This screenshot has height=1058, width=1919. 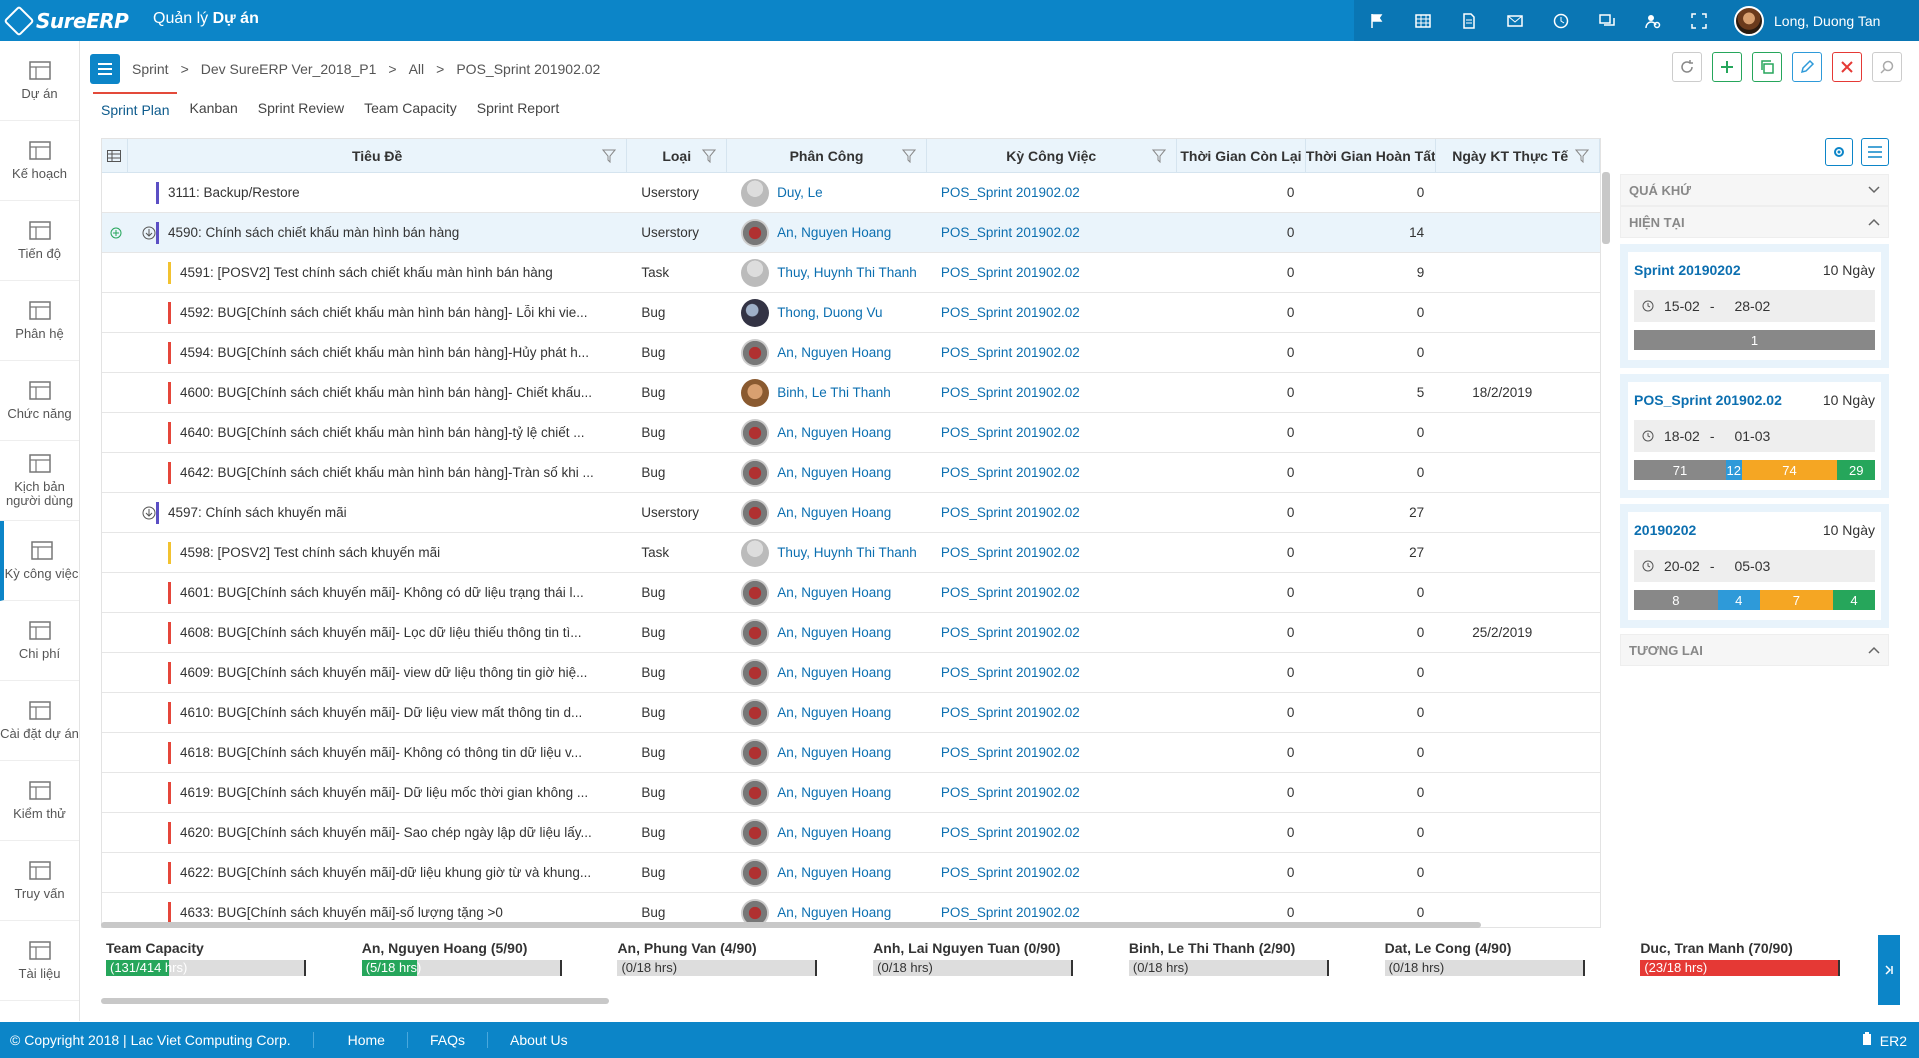 I want to click on tab-kanban: Kanban, so click(x=213, y=107).